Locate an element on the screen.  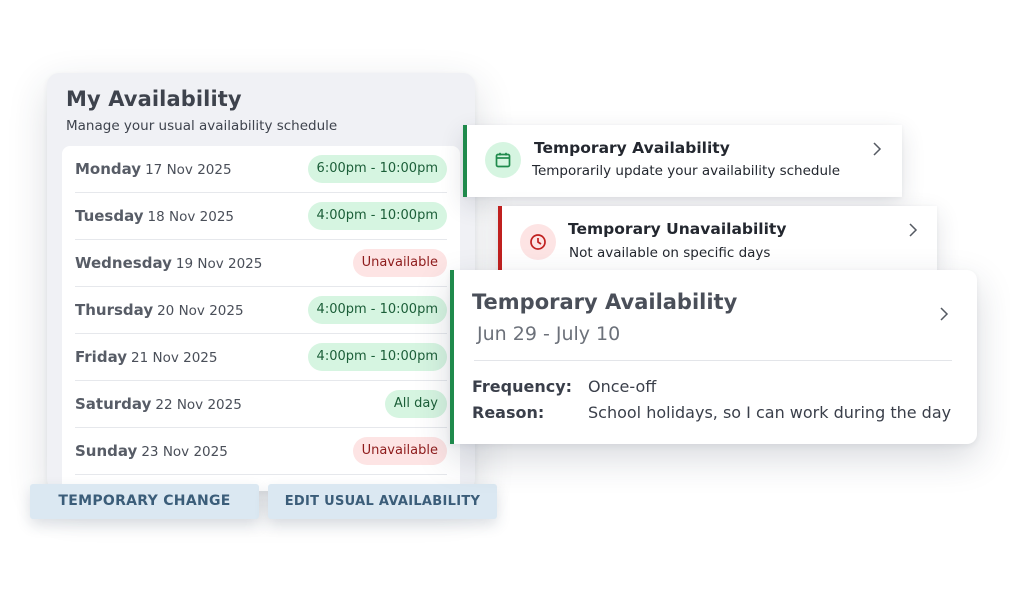
day-name: Monday is located at coordinates (108, 169).